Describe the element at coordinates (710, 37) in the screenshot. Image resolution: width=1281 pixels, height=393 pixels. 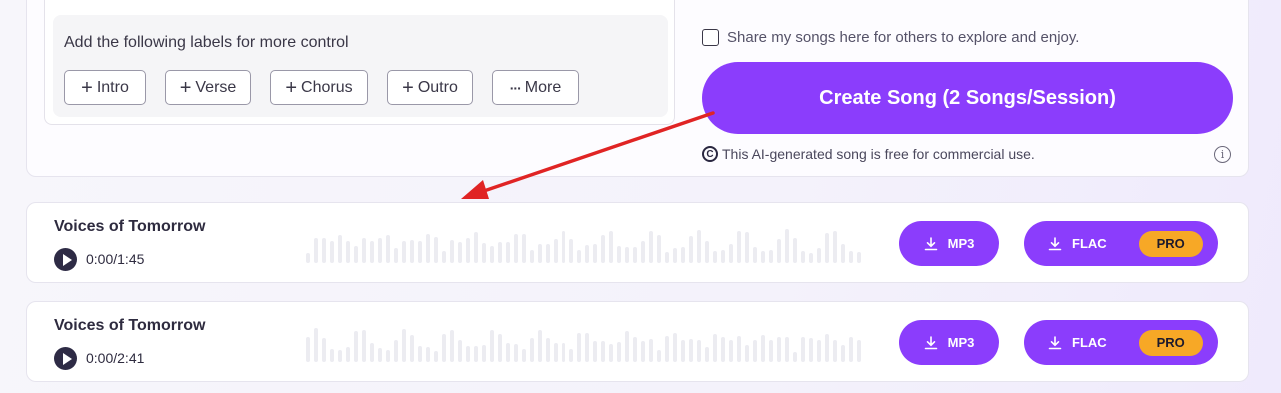
I see `share-checkbox` at that location.